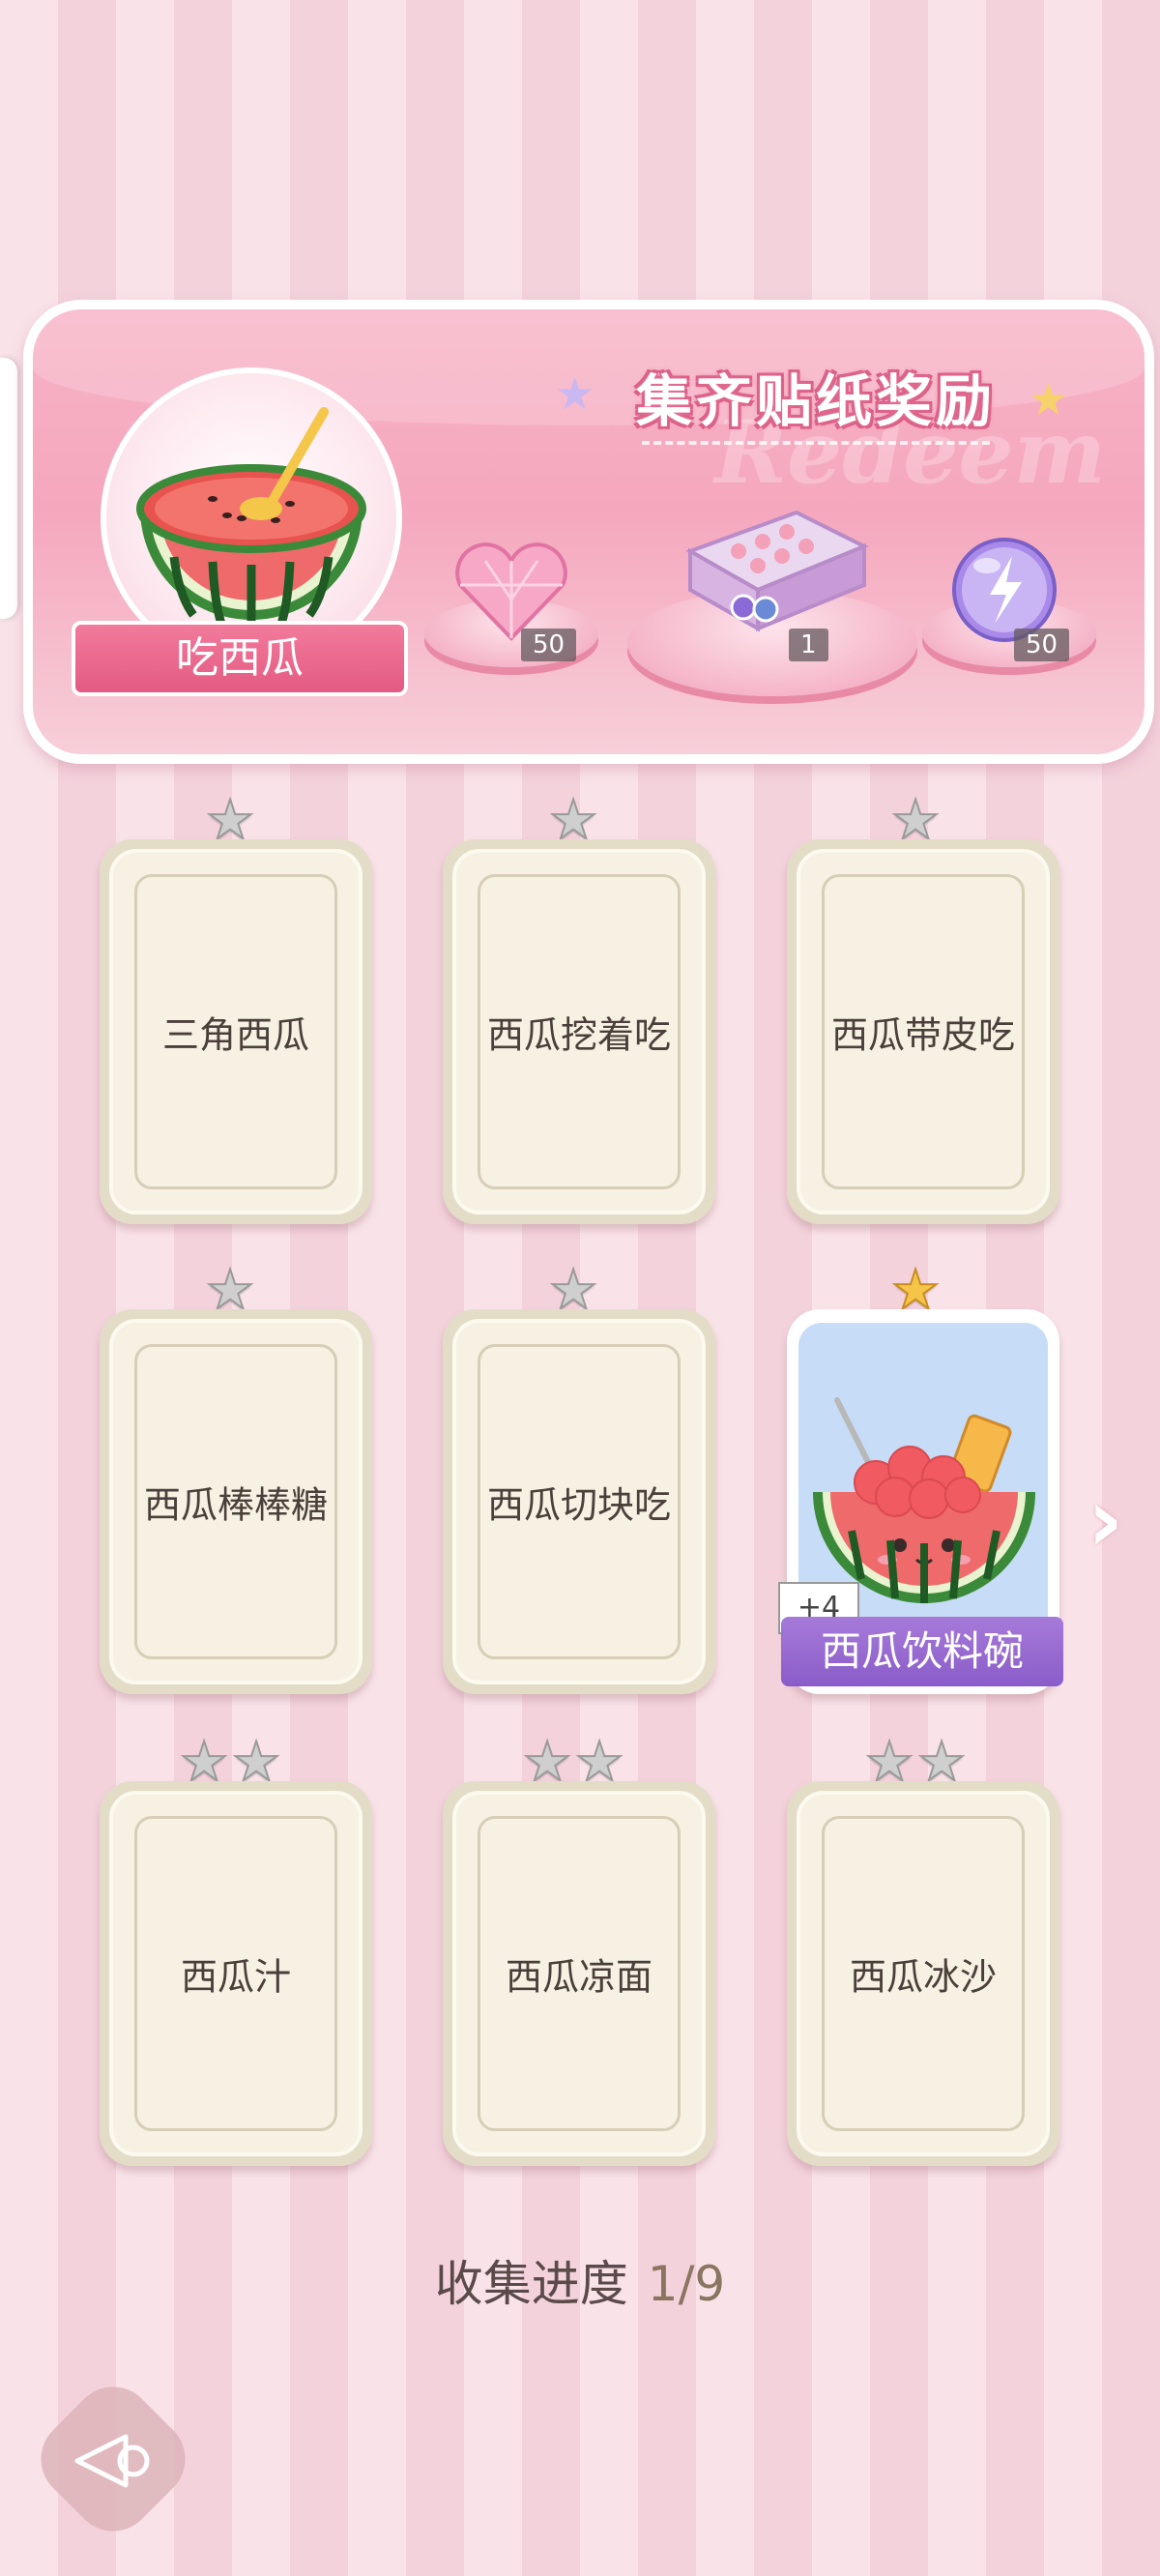  I want to click on sticker-card: 西瓜凉面, so click(579, 1973).